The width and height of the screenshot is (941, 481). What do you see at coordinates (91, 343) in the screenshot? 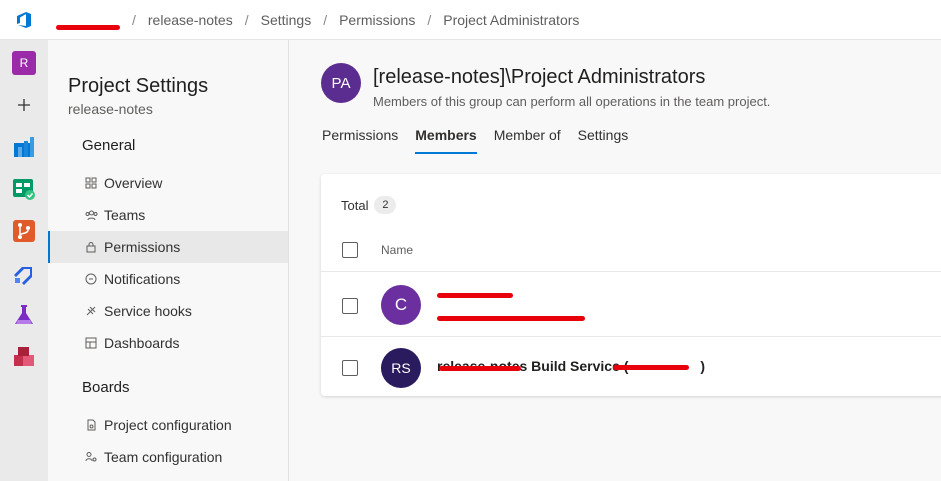
I see `dashboard-icon` at bounding box center [91, 343].